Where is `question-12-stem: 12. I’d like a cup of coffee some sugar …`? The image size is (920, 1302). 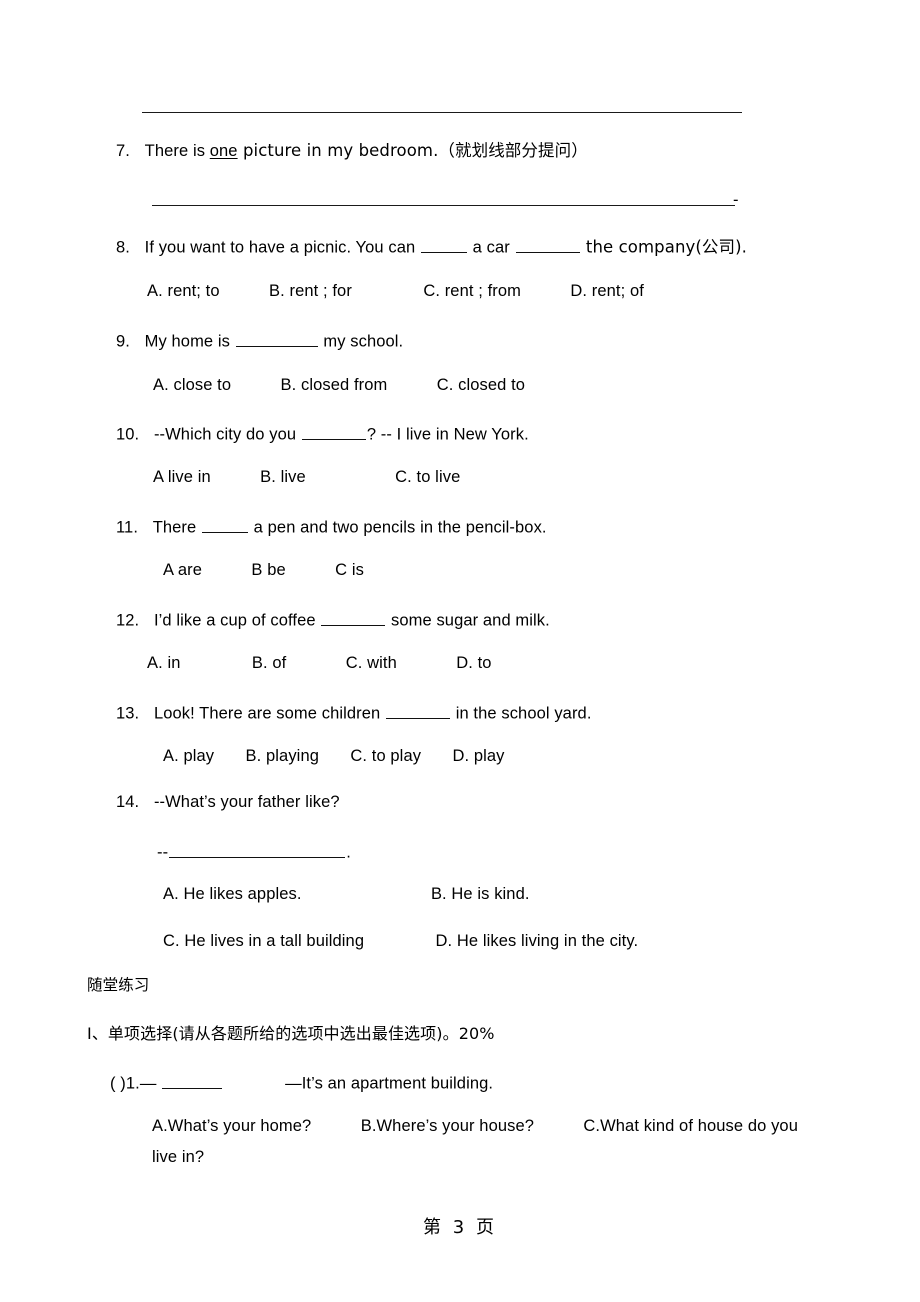 question-12-stem: 12. I’d like a cup of coffee some sugar … is located at coordinates (333, 619).